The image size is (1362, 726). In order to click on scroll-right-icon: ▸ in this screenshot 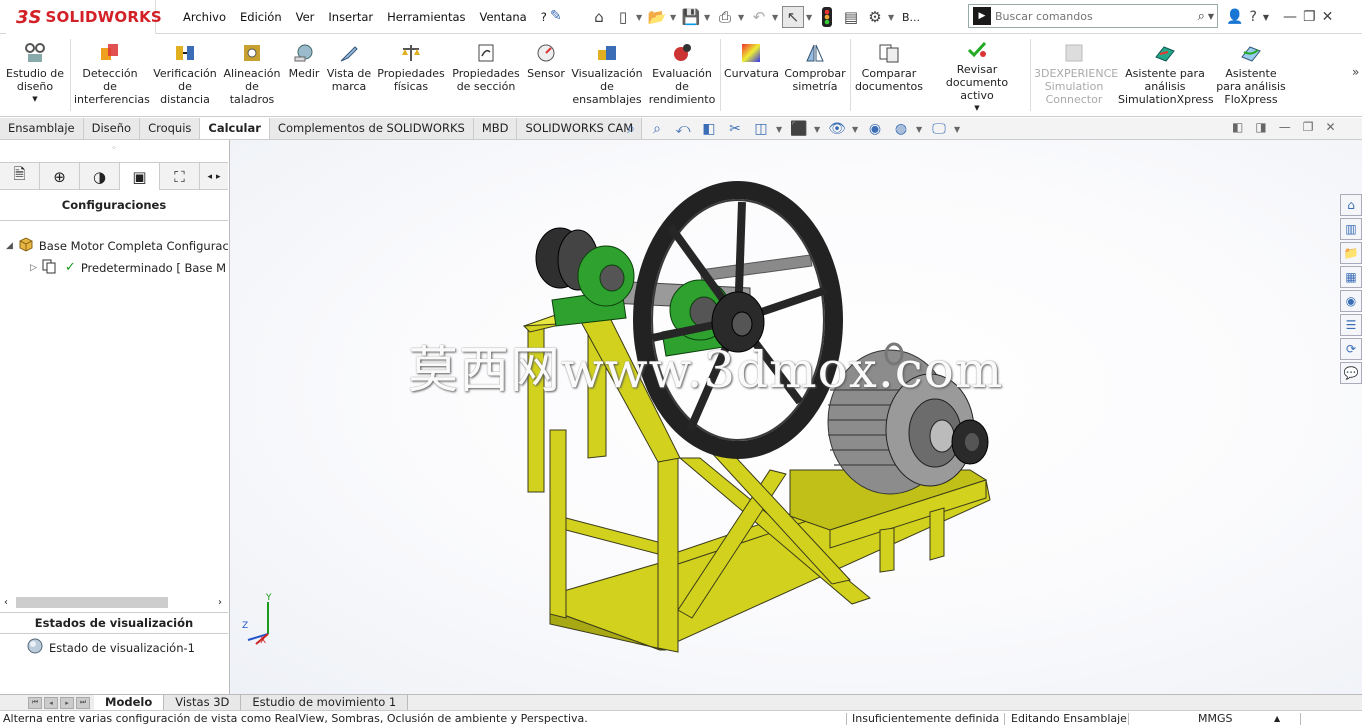, I will do `click(218, 177)`.